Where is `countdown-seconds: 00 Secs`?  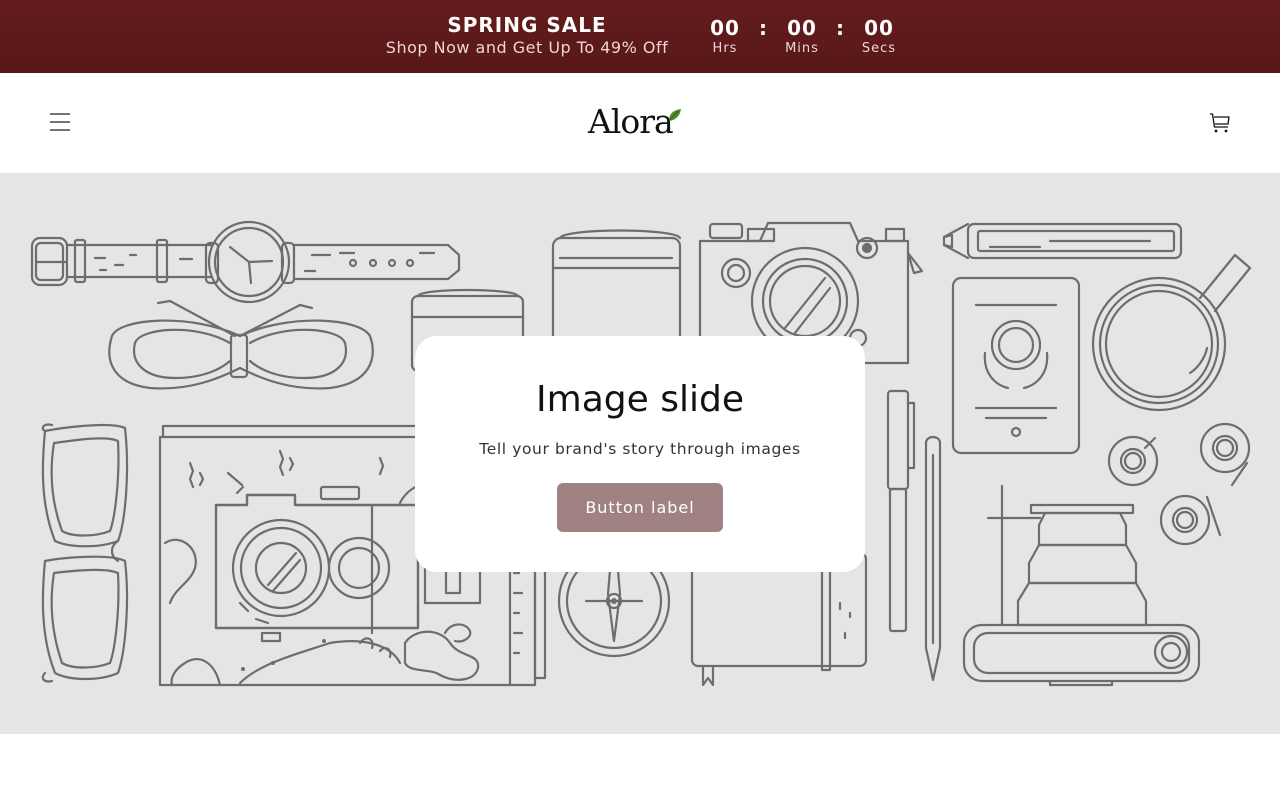 countdown-seconds: 00 Secs is located at coordinates (879, 36).